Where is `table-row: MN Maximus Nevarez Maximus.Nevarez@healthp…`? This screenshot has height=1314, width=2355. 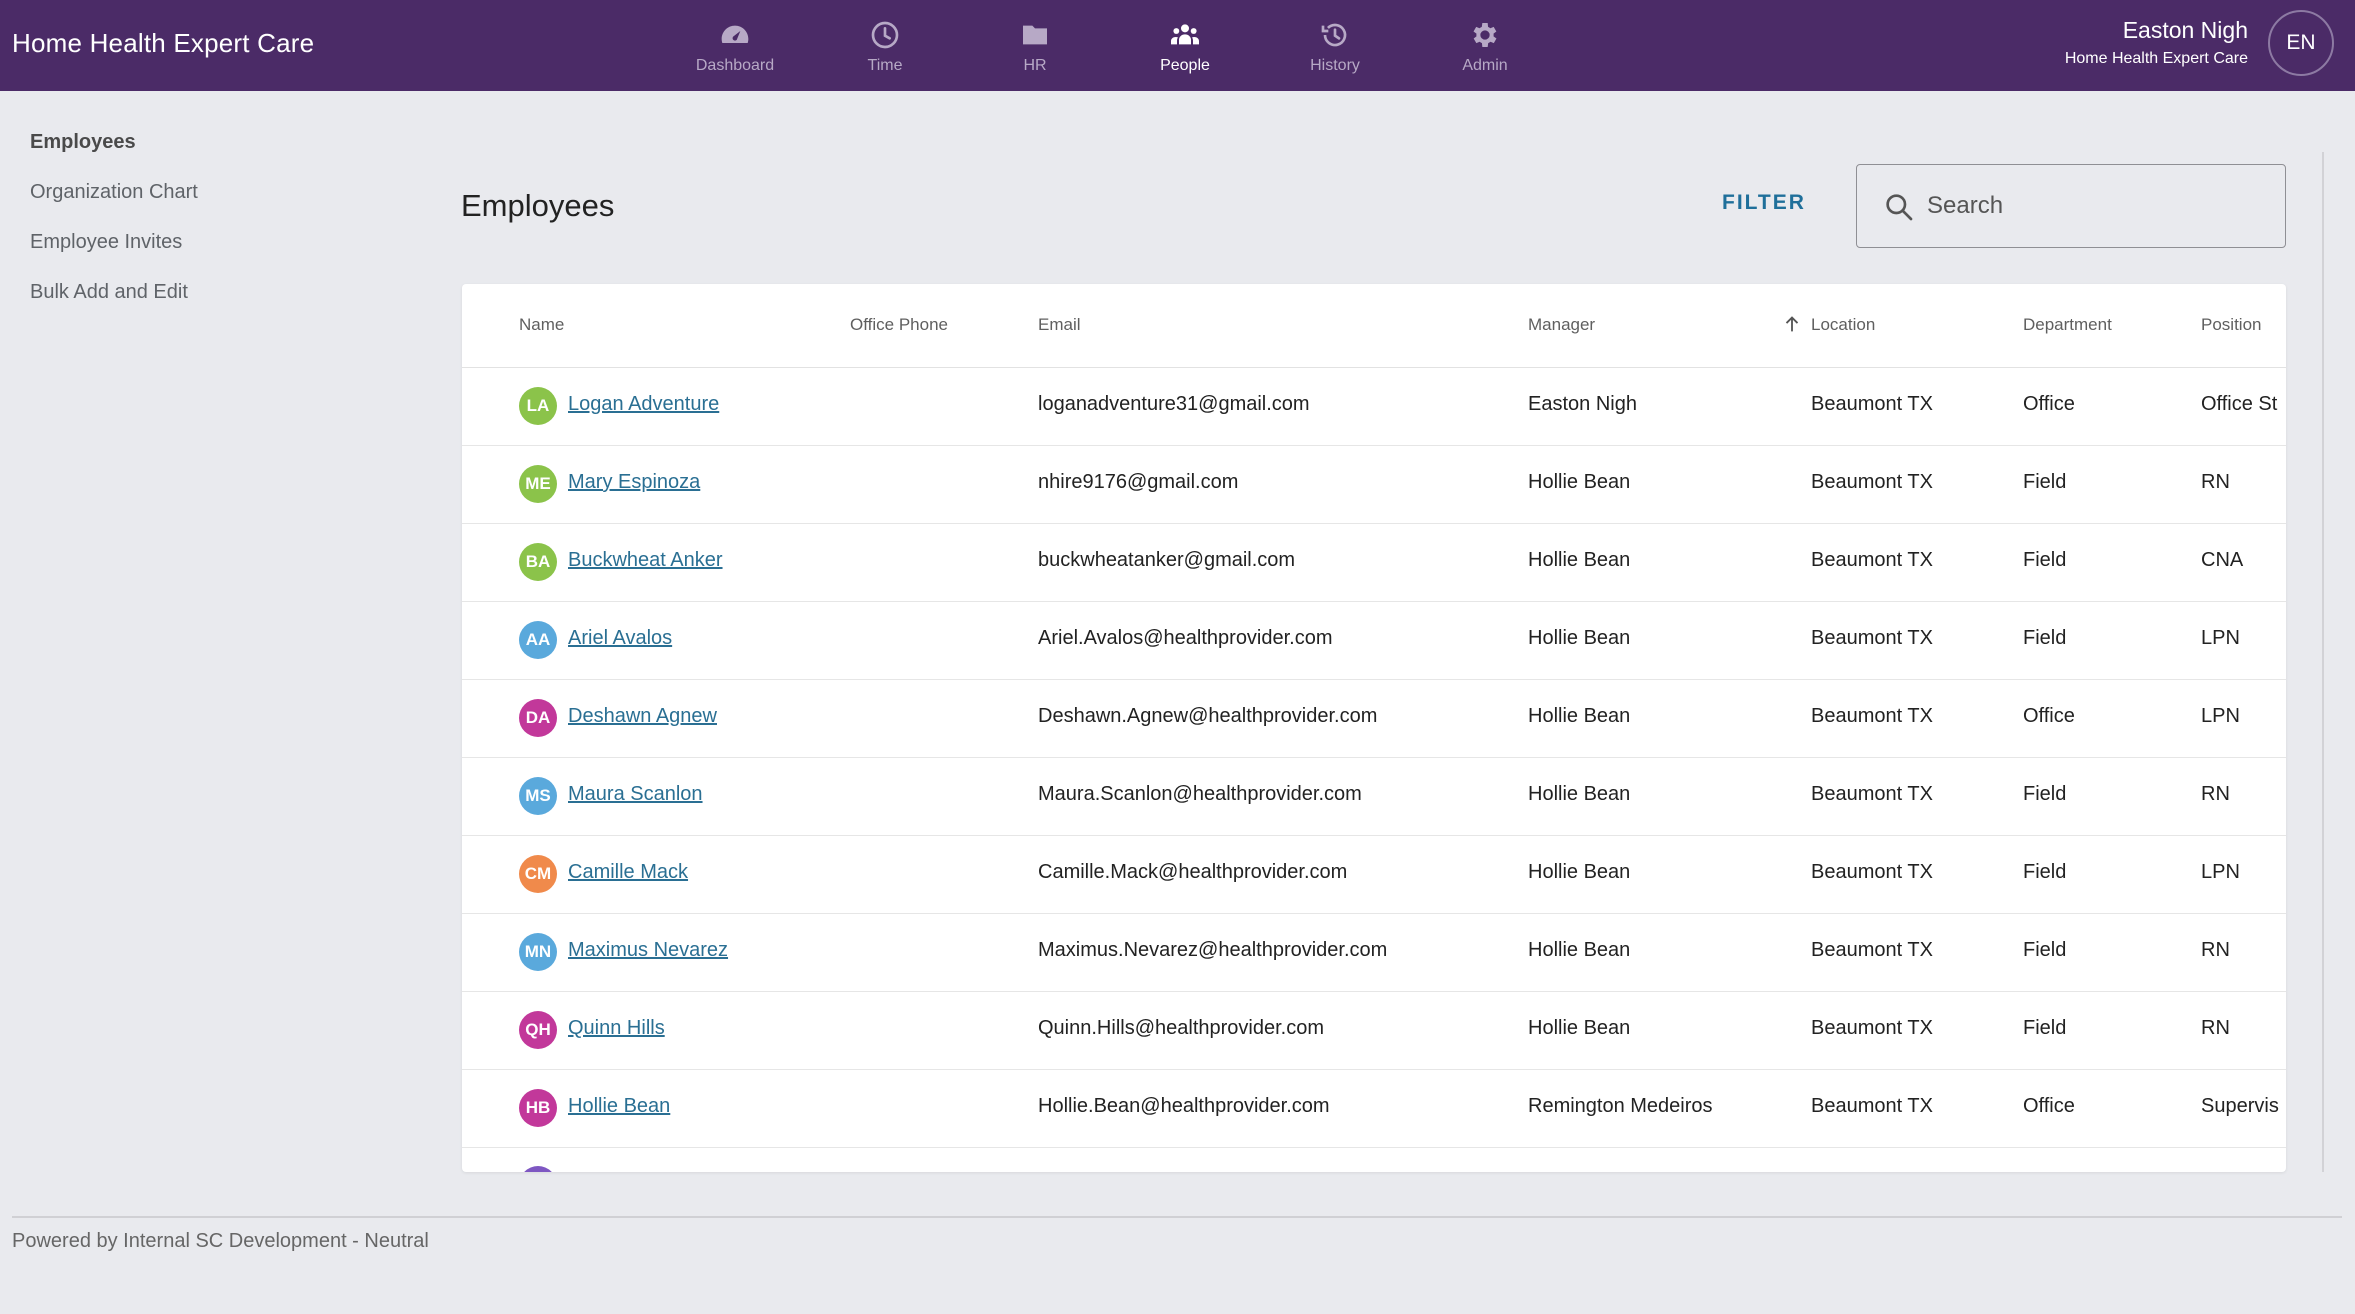
table-row: MN Maximus Nevarez Maximus.Nevarez@healthp… is located at coordinates (1374, 953).